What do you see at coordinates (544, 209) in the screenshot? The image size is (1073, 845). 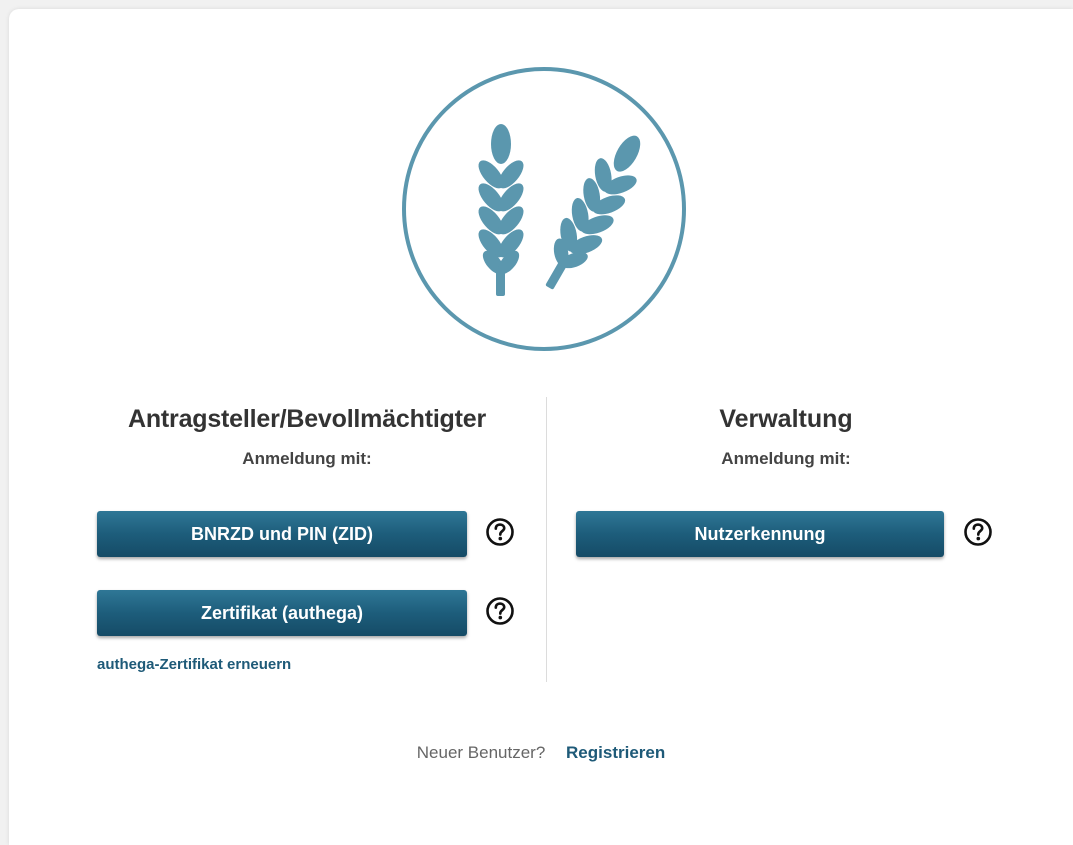 I see `wheat-logo-icon` at bounding box center [544, 209].